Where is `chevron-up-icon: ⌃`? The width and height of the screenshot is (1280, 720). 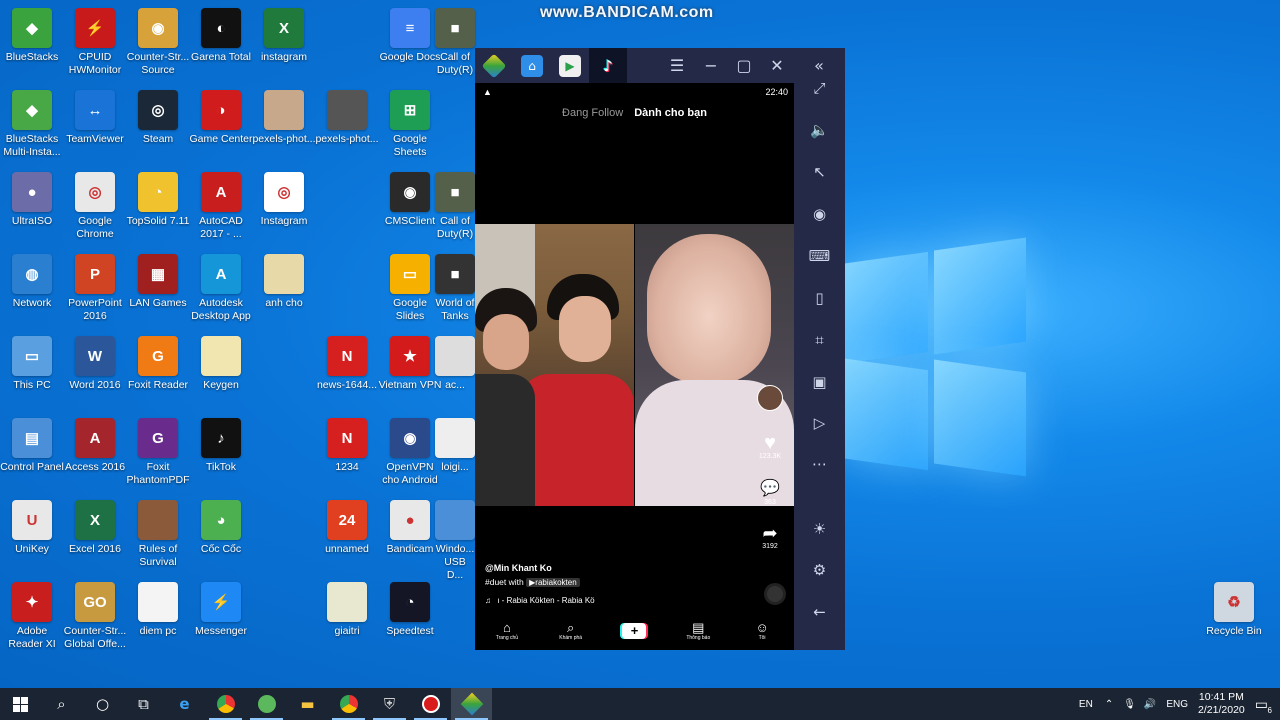 chevron-up-icon: ⌃ is located at coordinates (1109, 704).